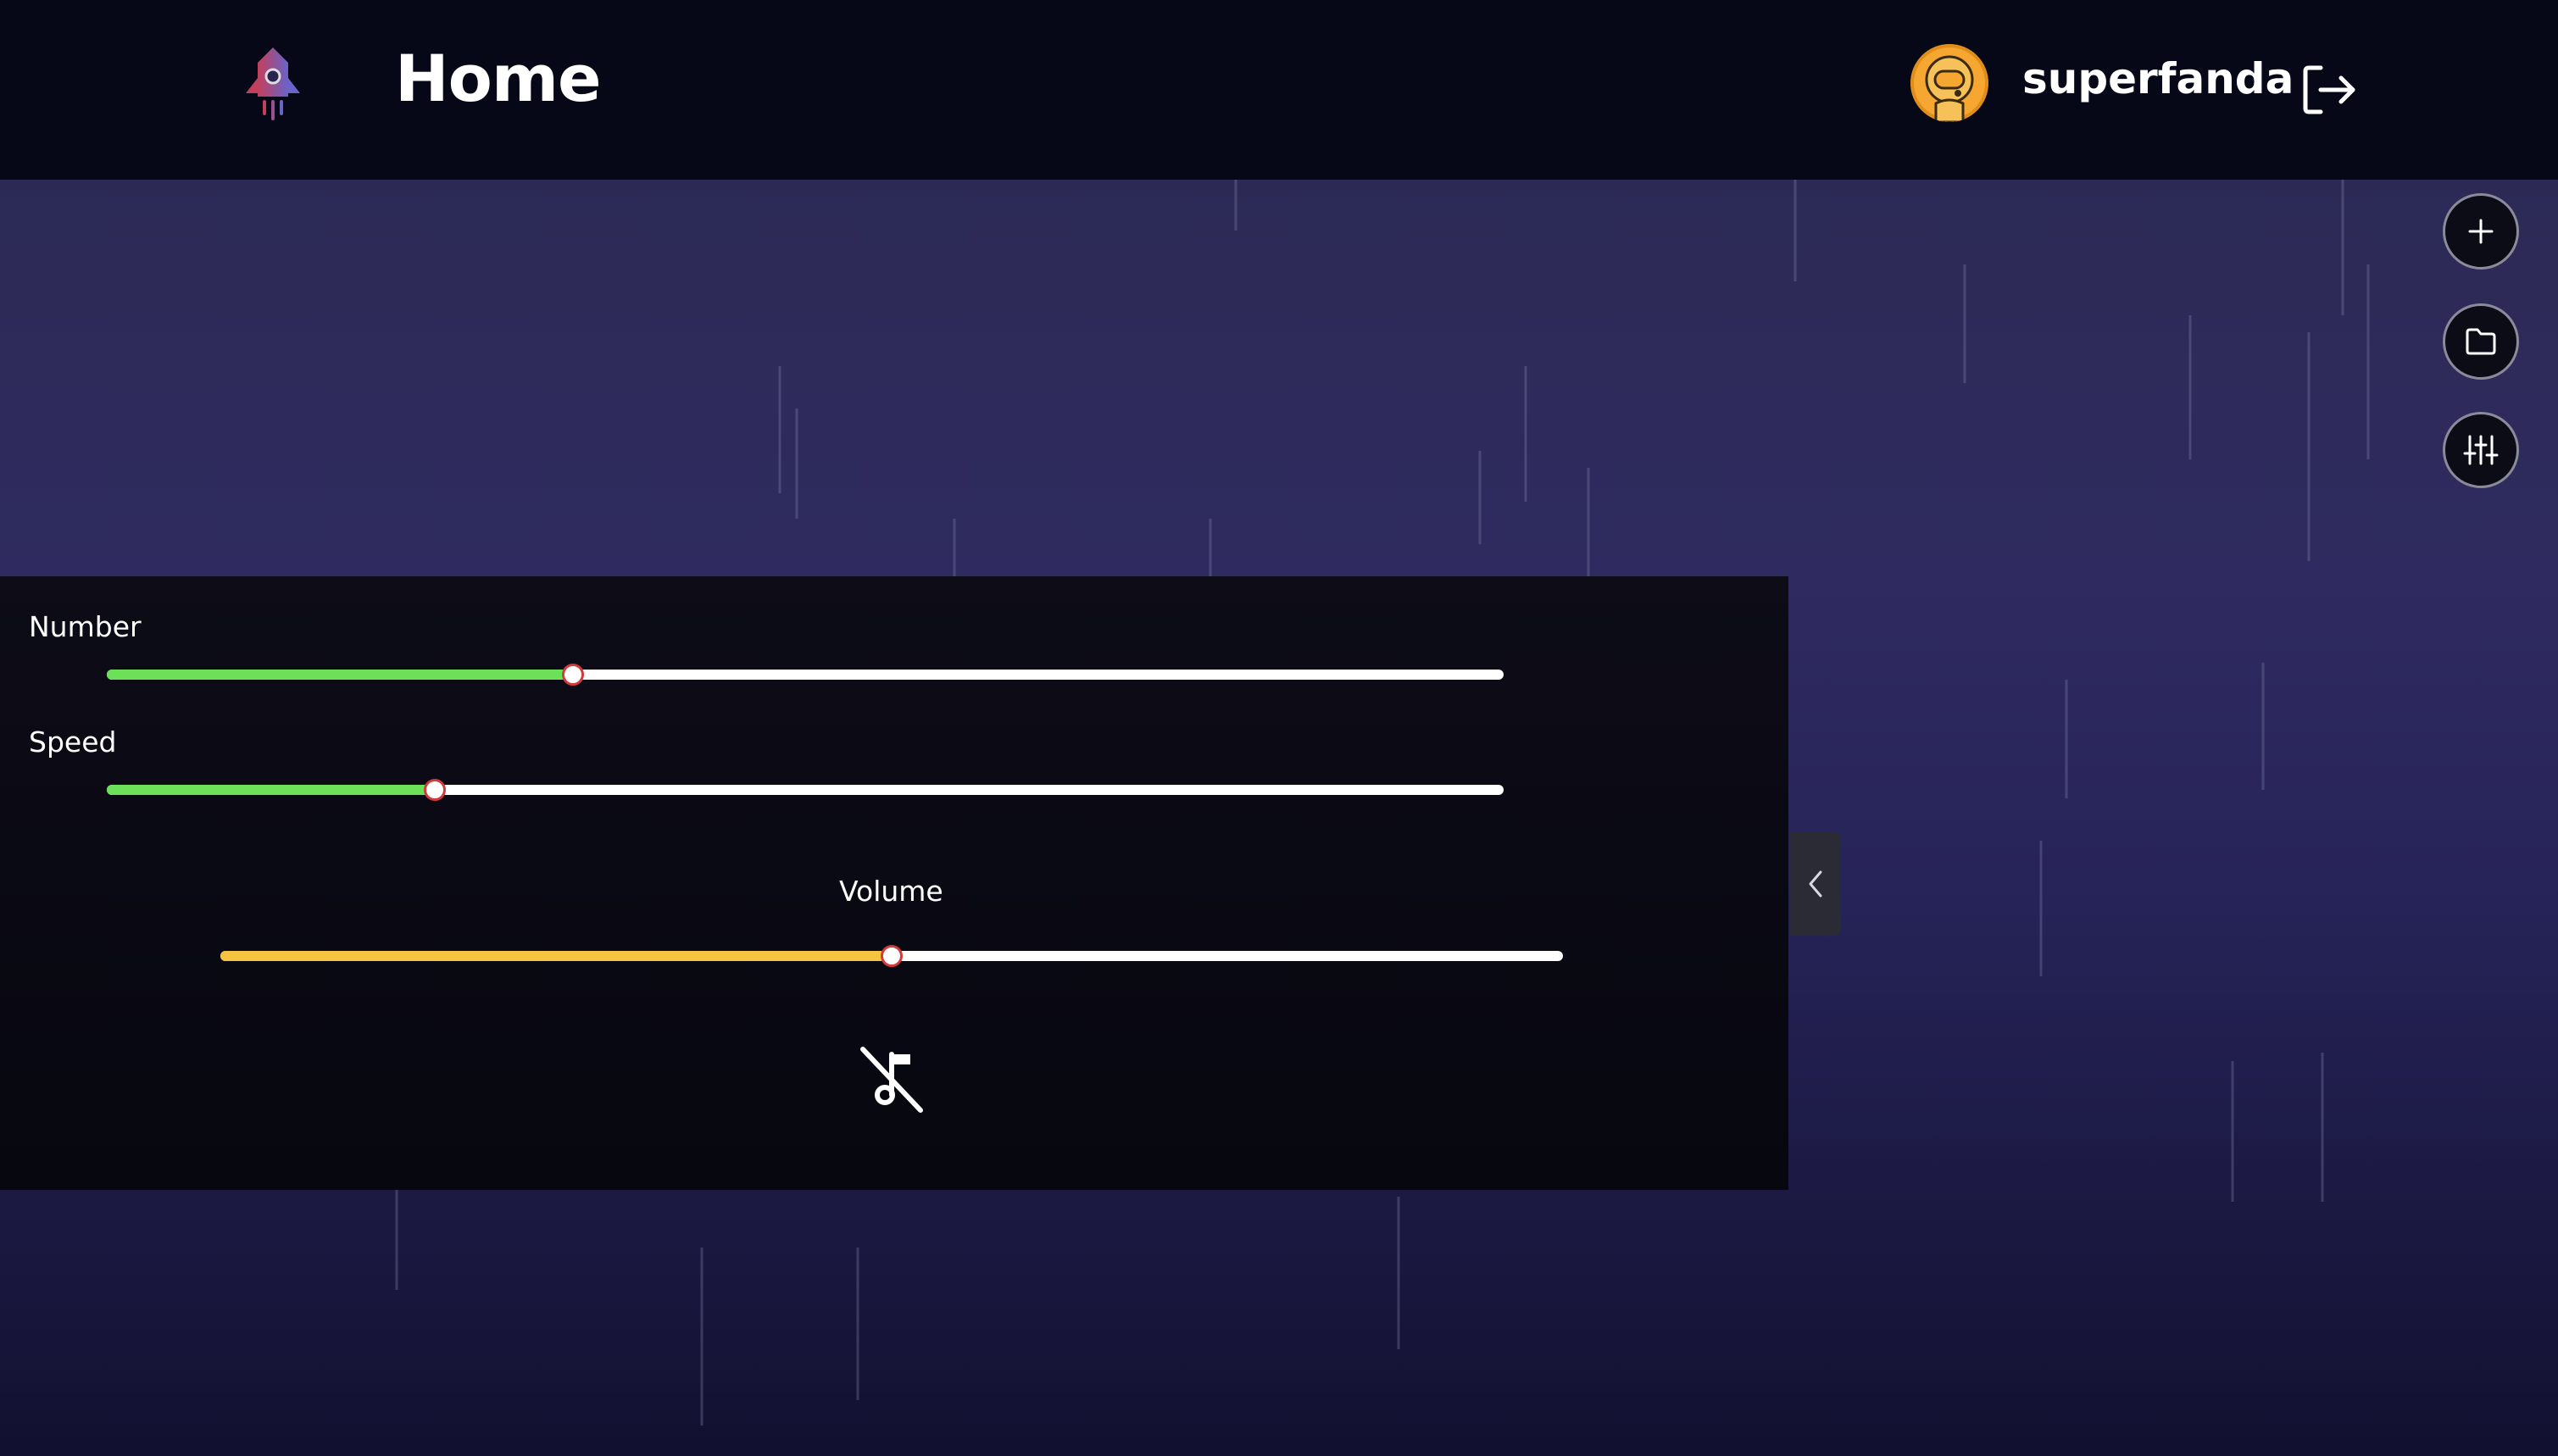 The width and height of the screenshot is (2558, 1456). I want to click on chevron-left-icon, so click(1815, 884).